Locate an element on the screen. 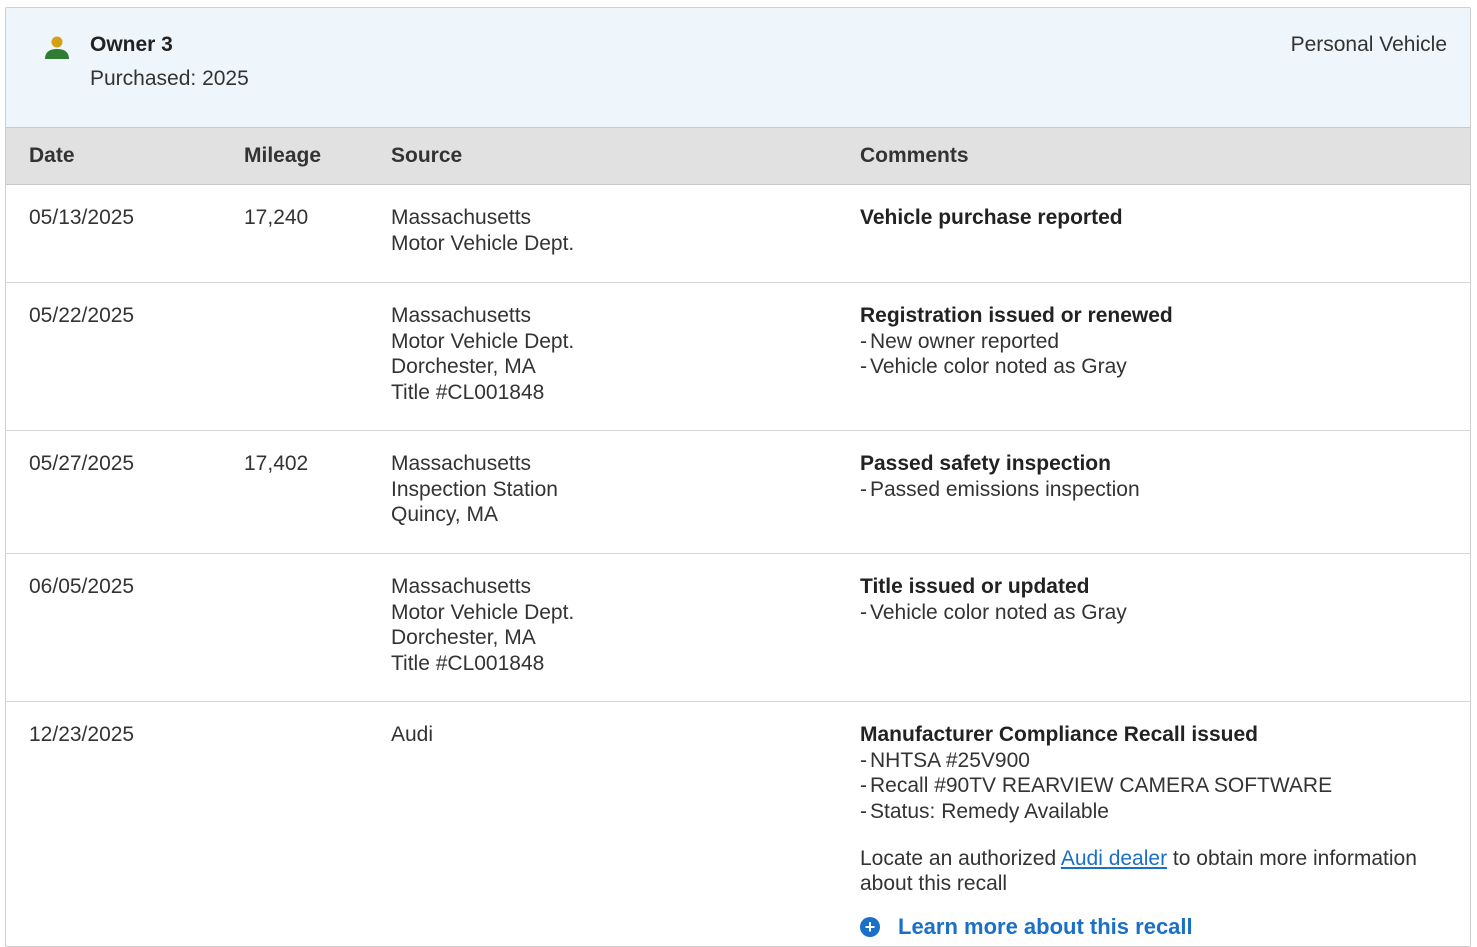 This screenshot has height=947, width=1477. comment-bullet: - New owner reported is located at coordinates (960, 341).